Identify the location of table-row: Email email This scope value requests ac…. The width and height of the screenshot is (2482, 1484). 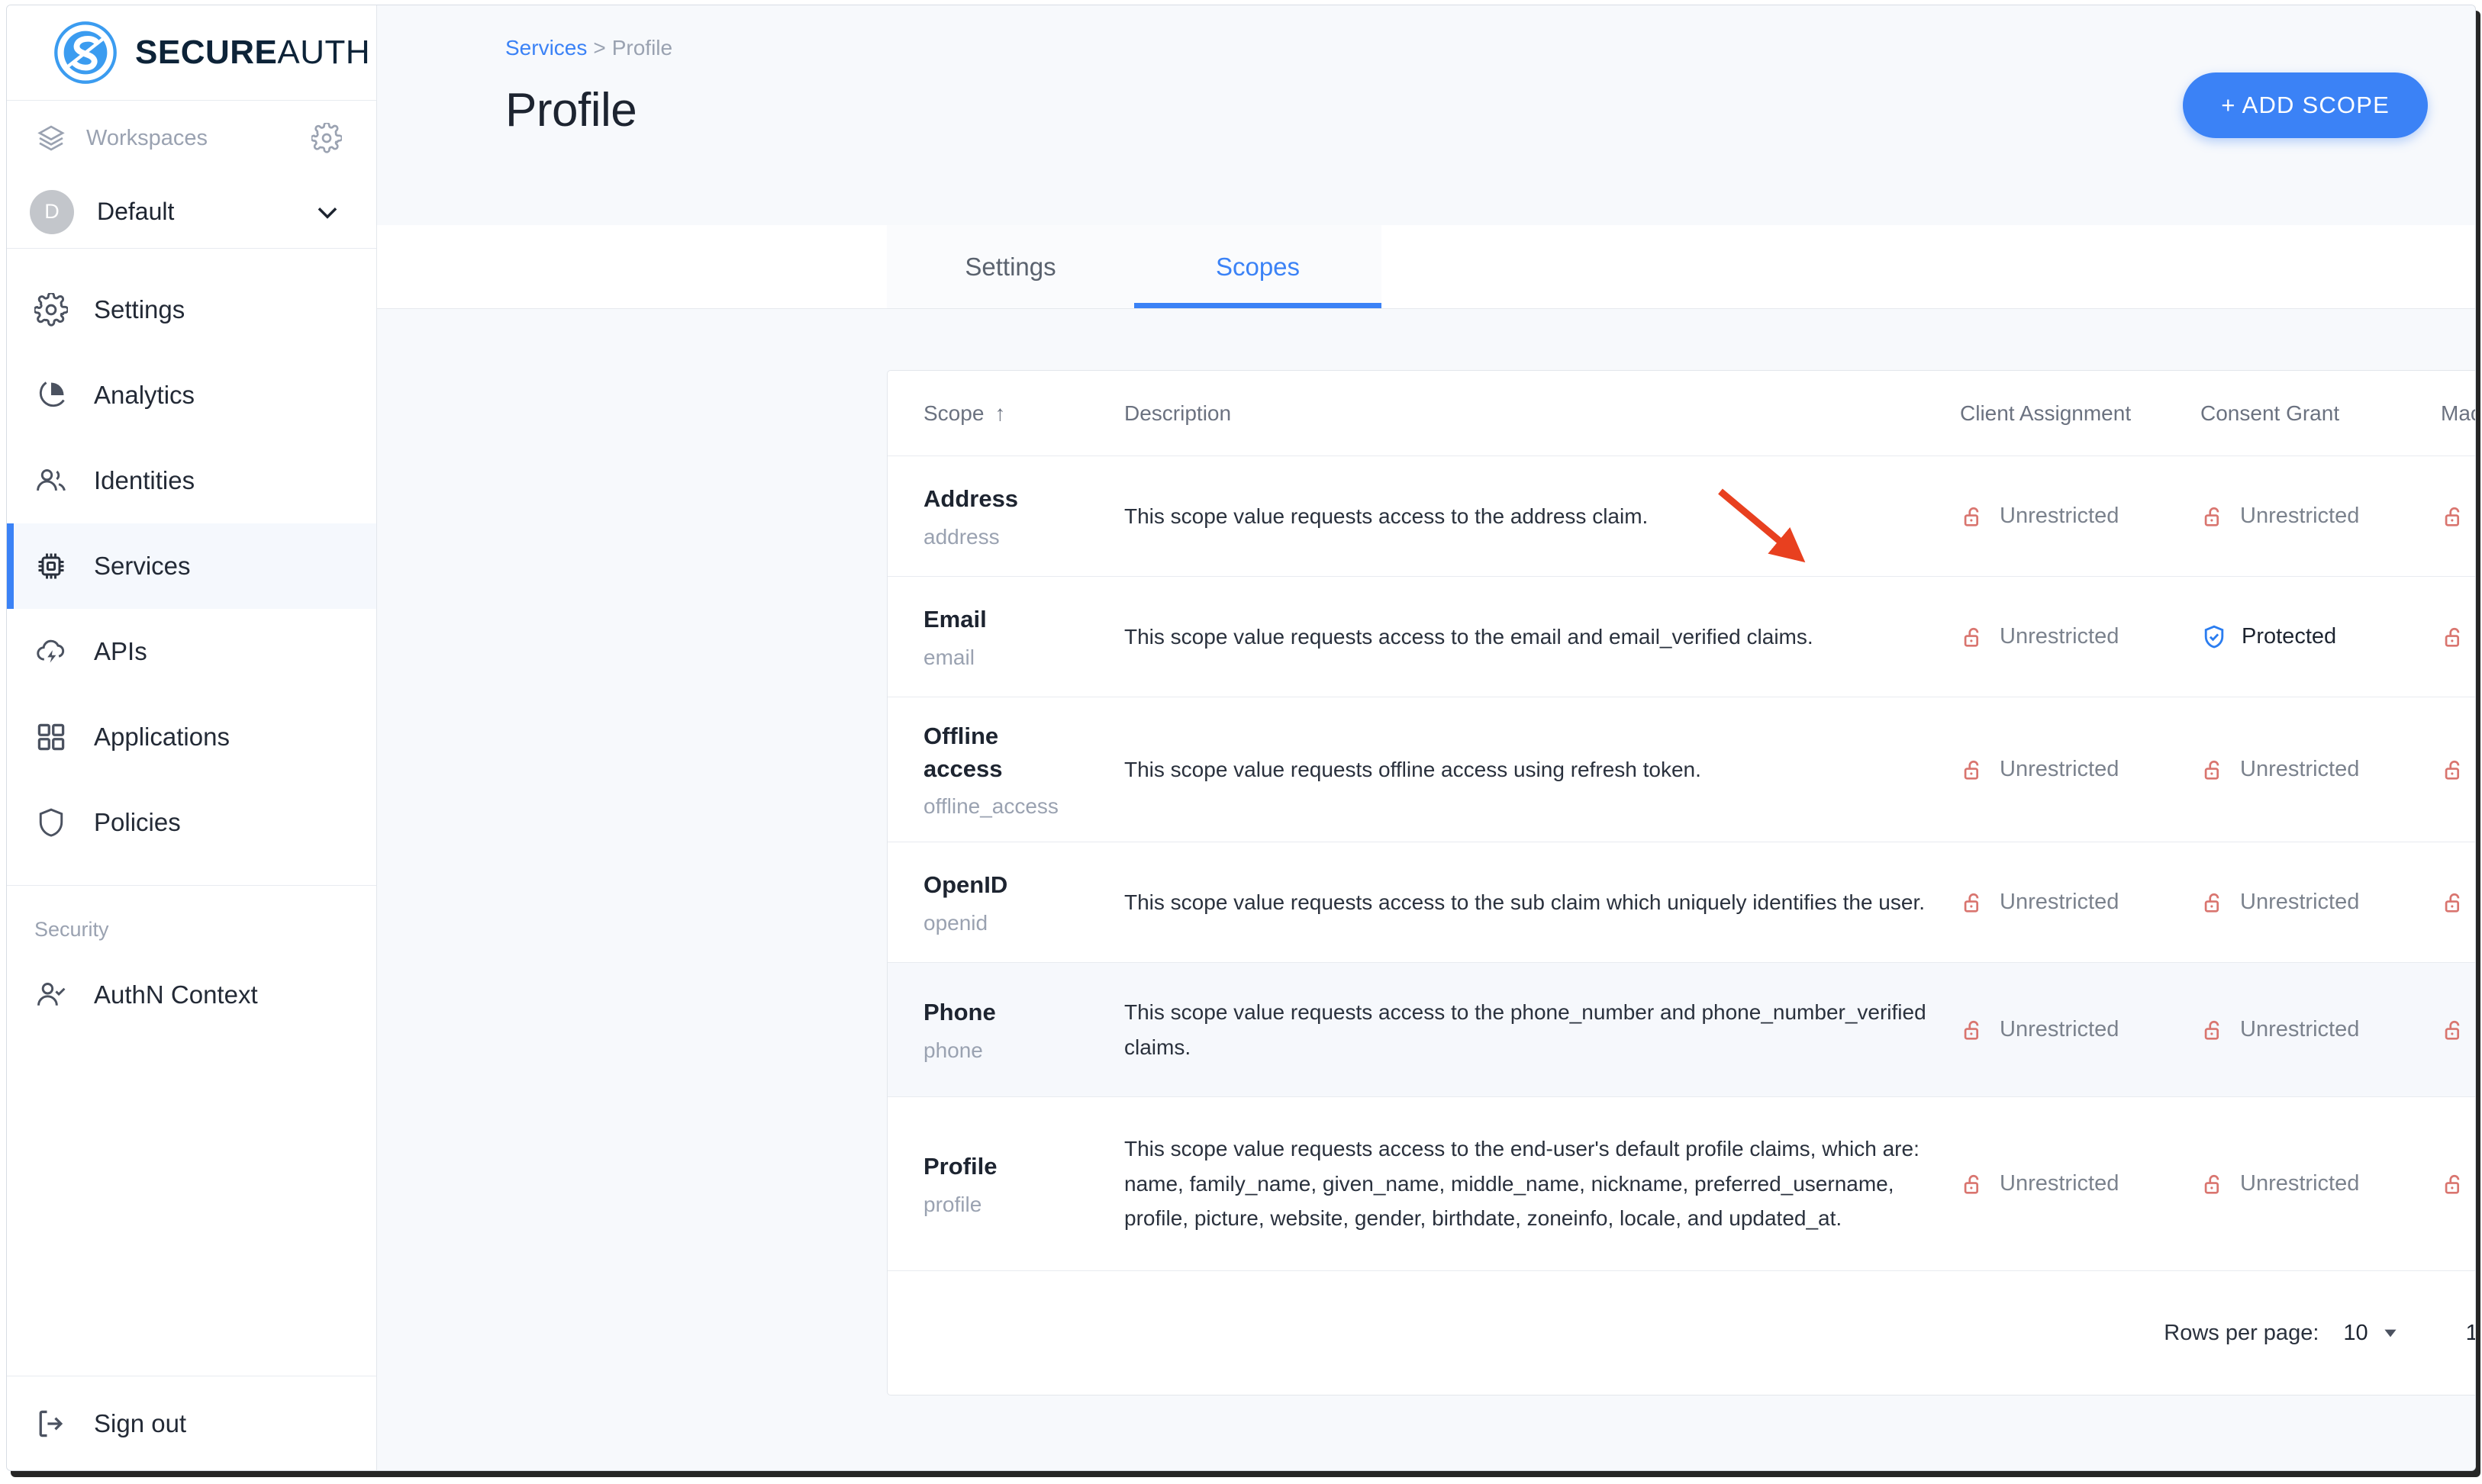
(1681, 637).